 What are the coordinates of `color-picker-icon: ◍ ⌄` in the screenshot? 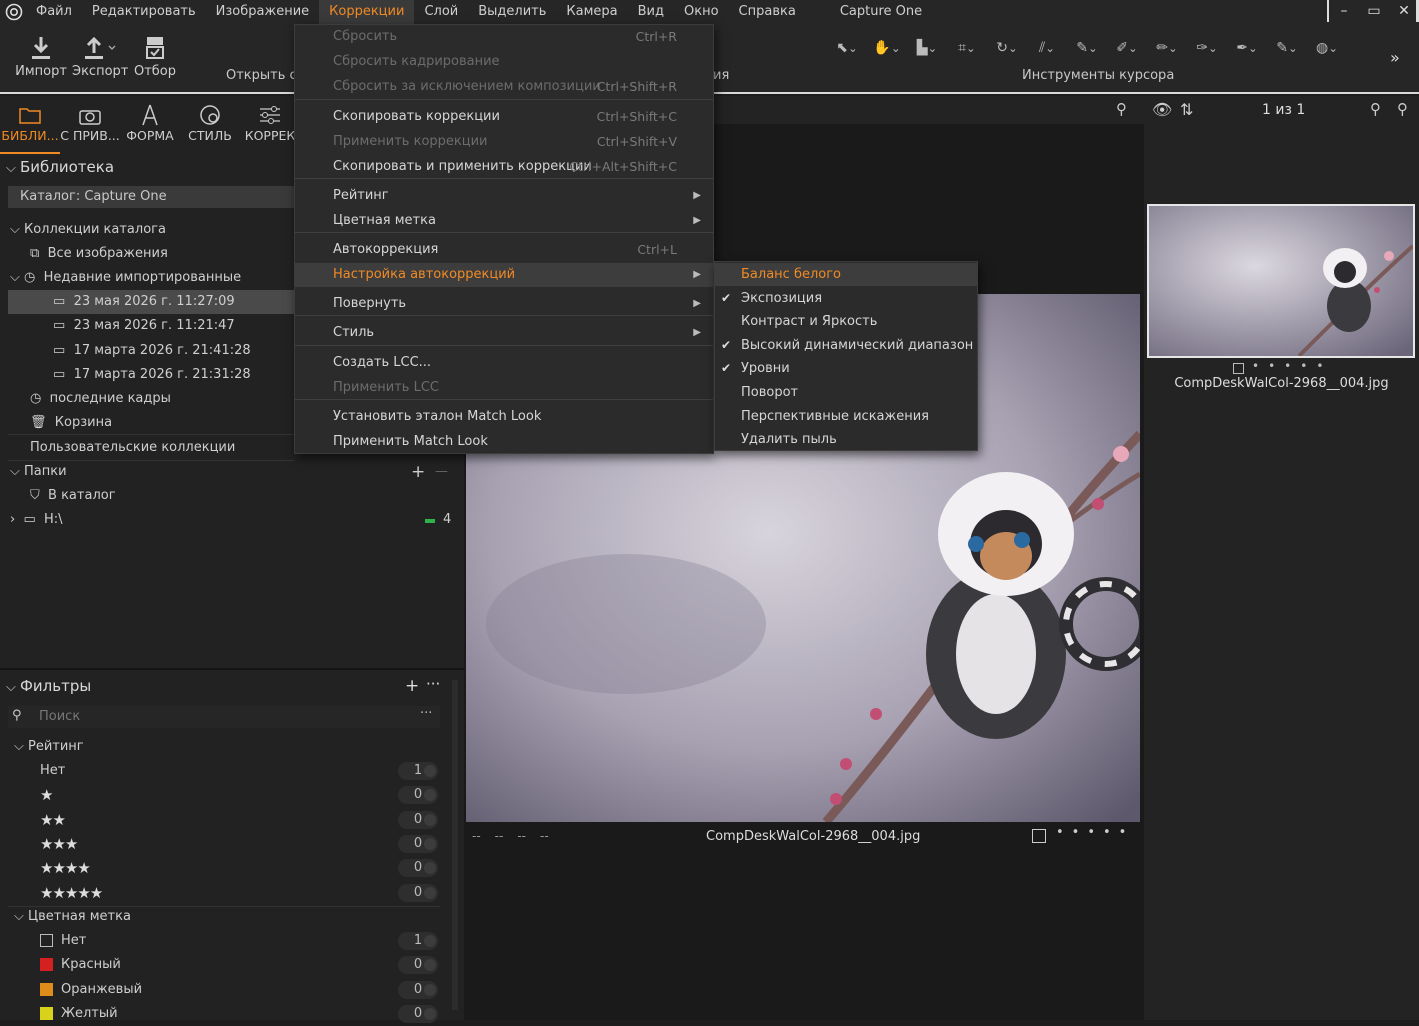 It's located at (1327, 48).